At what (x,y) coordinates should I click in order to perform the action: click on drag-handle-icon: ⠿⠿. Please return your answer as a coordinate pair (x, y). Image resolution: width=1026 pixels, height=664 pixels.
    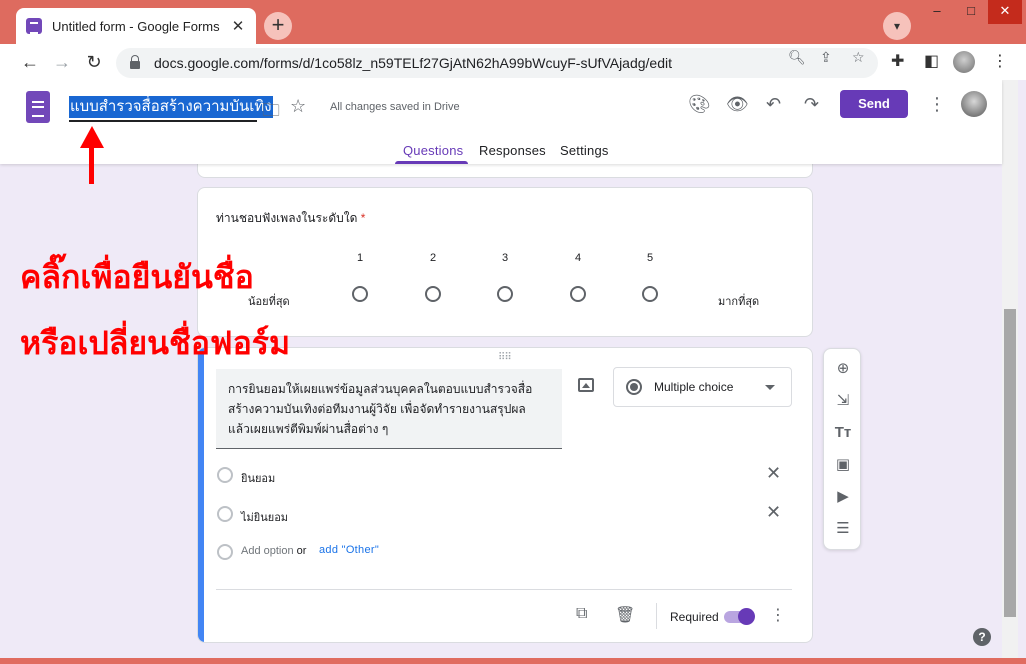
    Looking at the image, I should click on (505, 357).